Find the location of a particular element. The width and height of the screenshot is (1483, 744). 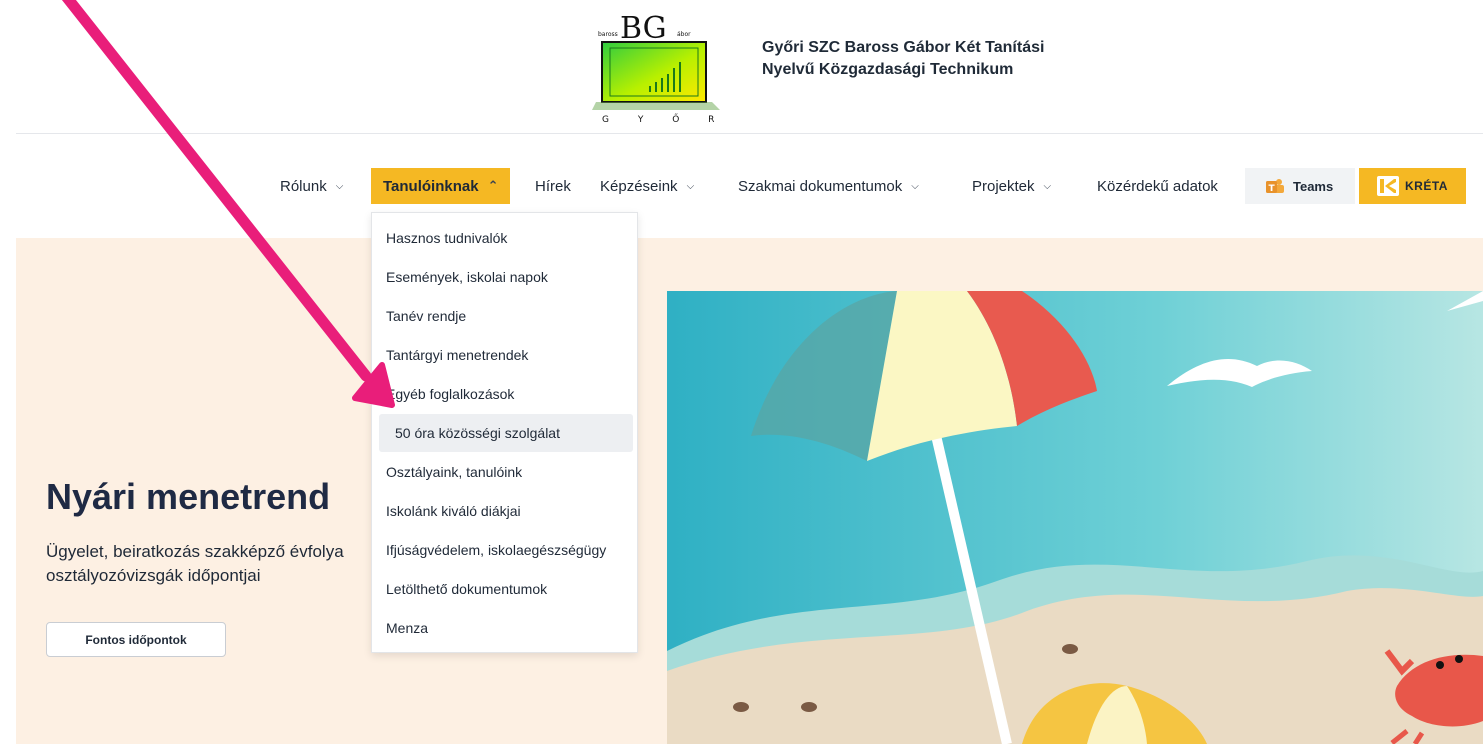

nav-item-tanuloinknak: Tanulóinknak ⌃ is located at coordinates (441, 186).